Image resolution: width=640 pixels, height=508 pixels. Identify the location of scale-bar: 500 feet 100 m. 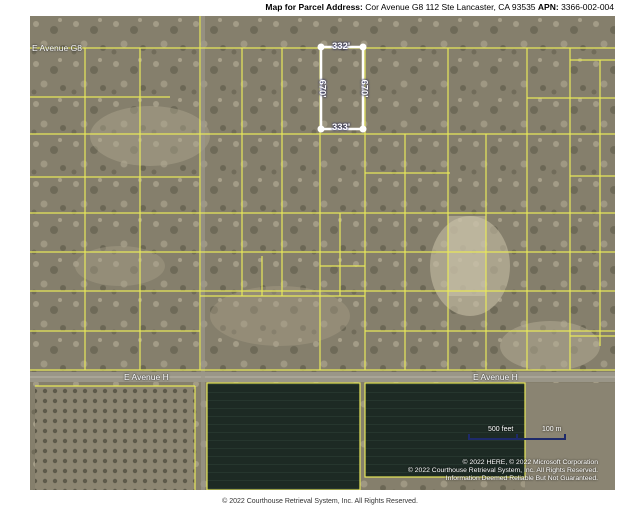
(517, 433).